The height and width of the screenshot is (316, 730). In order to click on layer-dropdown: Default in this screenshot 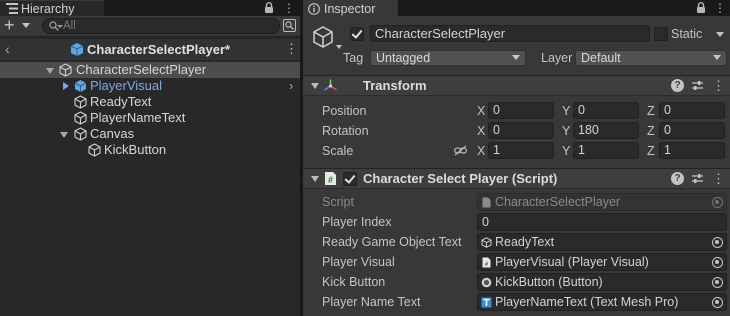, I will do `click(651, 58)`.